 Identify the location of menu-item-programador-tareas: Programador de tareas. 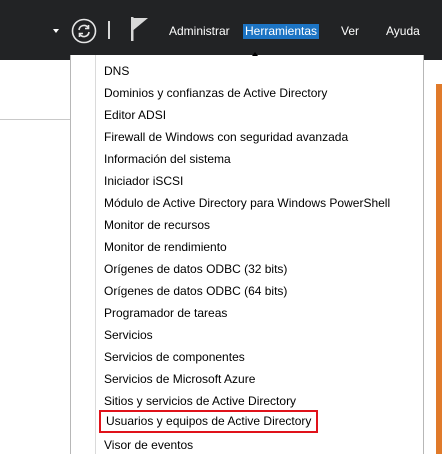
(165, 313).